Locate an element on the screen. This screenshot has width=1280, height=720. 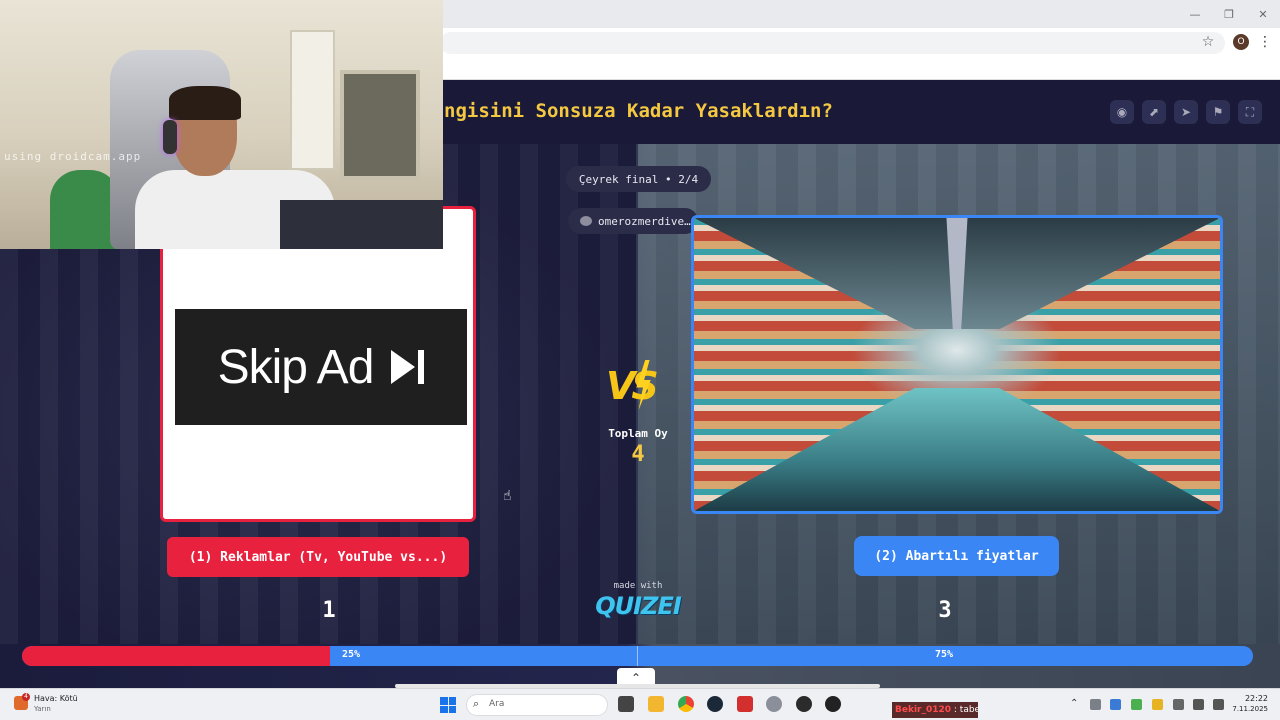
network-icon is located at coordinates (1178, 704).